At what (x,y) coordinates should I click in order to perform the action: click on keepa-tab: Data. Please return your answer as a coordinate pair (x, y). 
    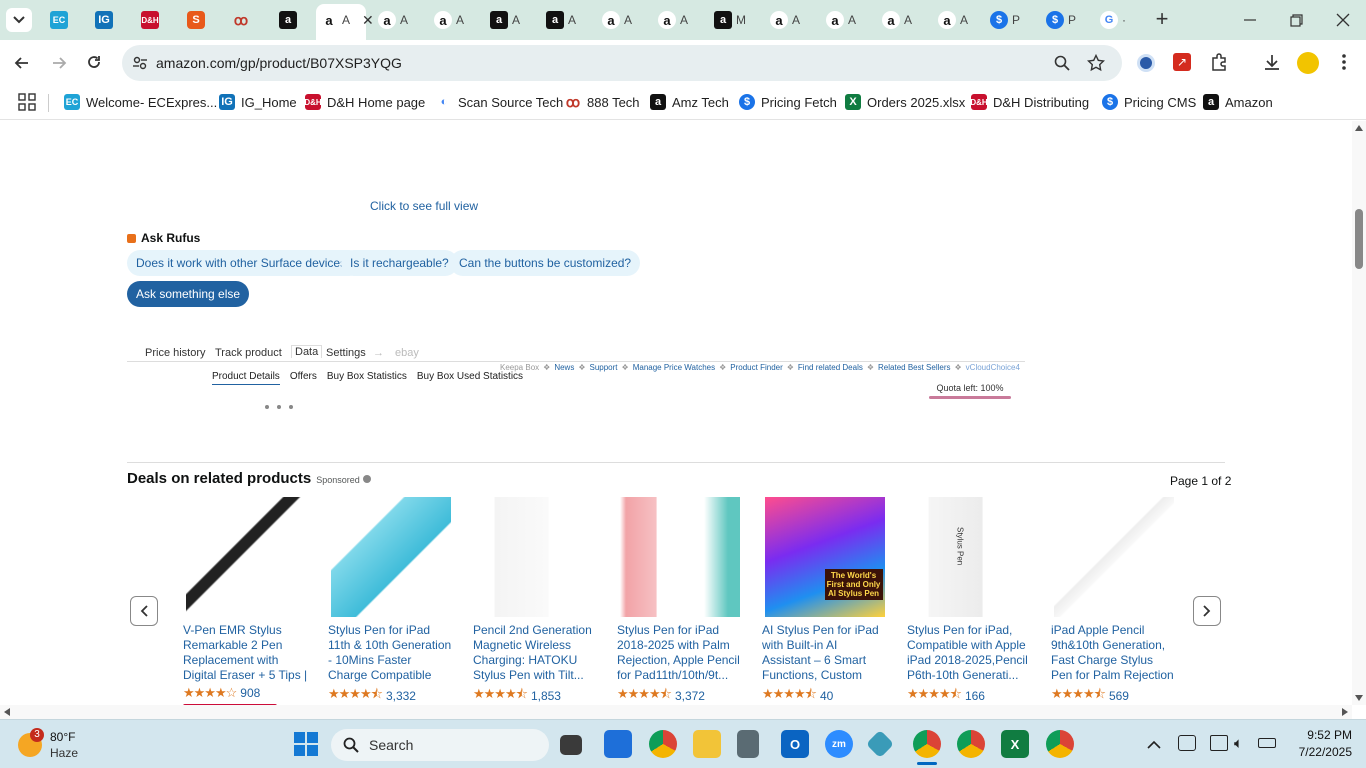
    Looking at the image, I should click on (307, 351).